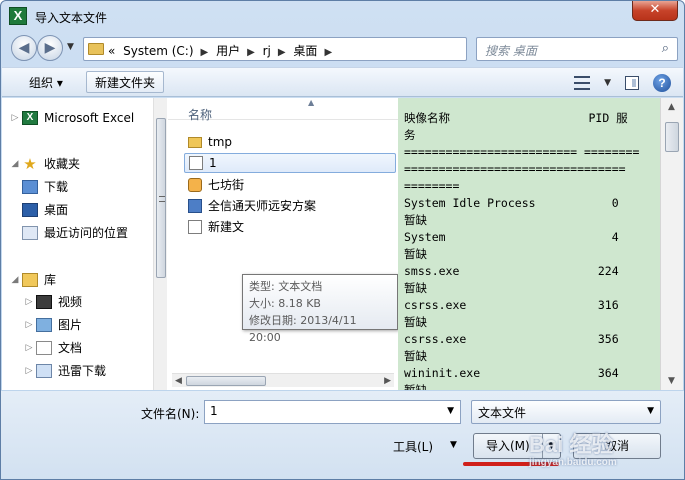  Describe the element at coordinates (450, 411) in the screenshot. I see `filename-dropdown-icon: ▼` at that location.